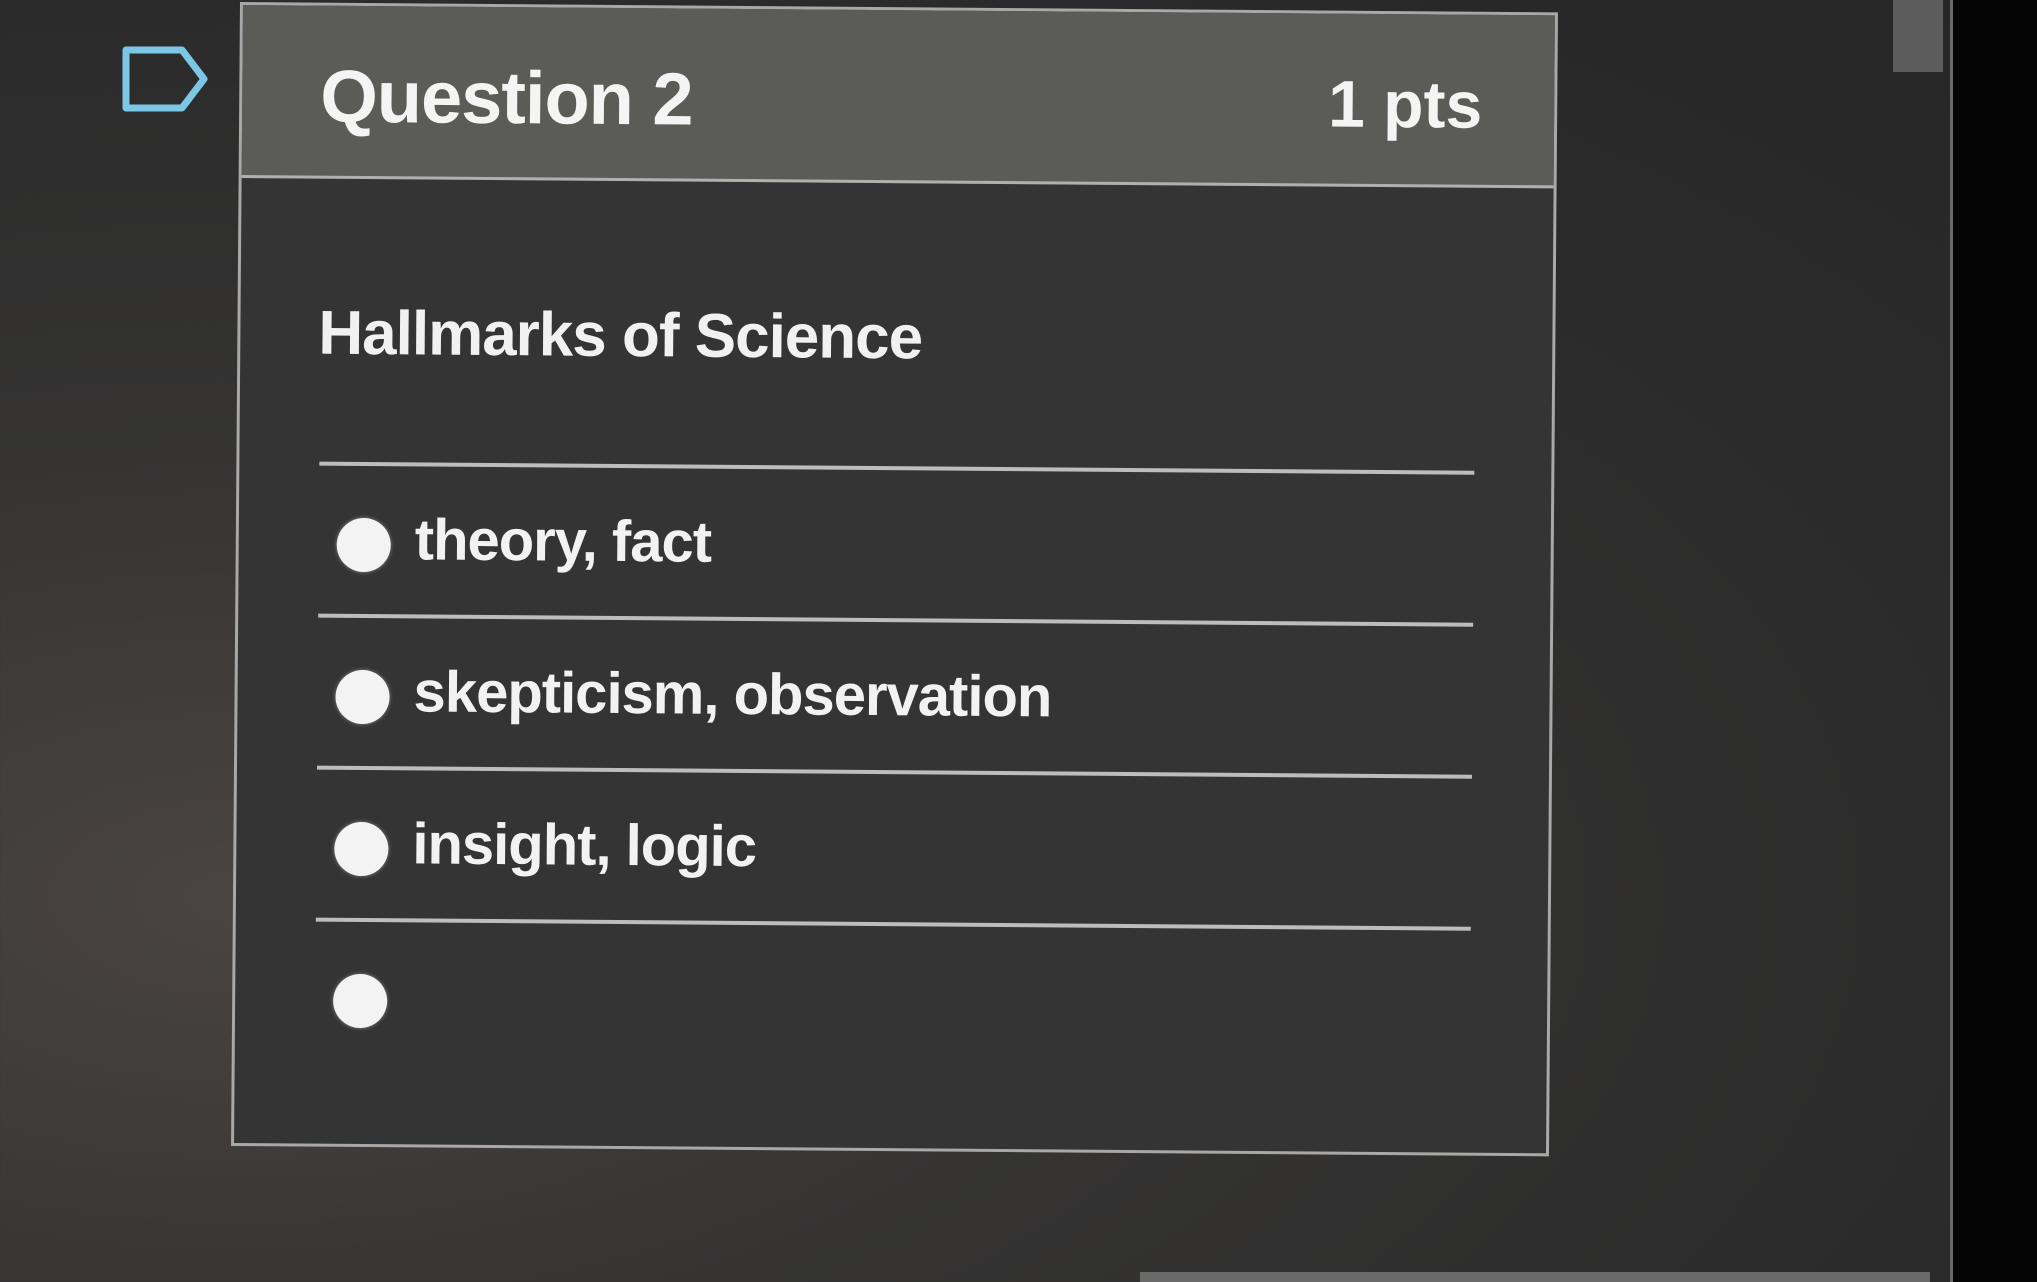 The height and width of the screenshot is (1282, 2037). I want to click on scrollbar-thumb, so click(1918, 36).